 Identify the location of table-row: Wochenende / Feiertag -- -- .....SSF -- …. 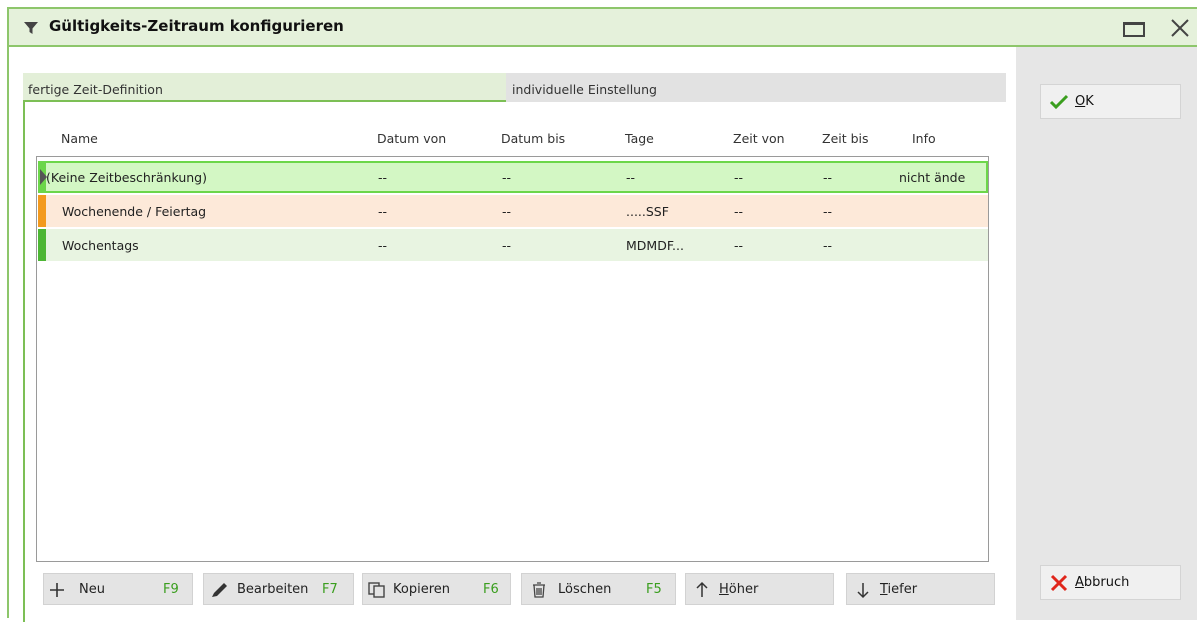
(513, 211).